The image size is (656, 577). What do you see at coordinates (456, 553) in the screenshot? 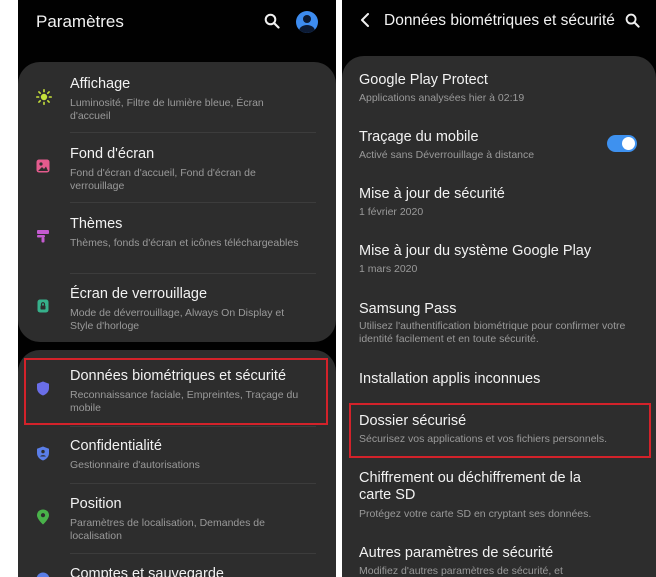
I see `settings-item-title: Autres paramètres de sécurité` at bounding box center [456, 553].